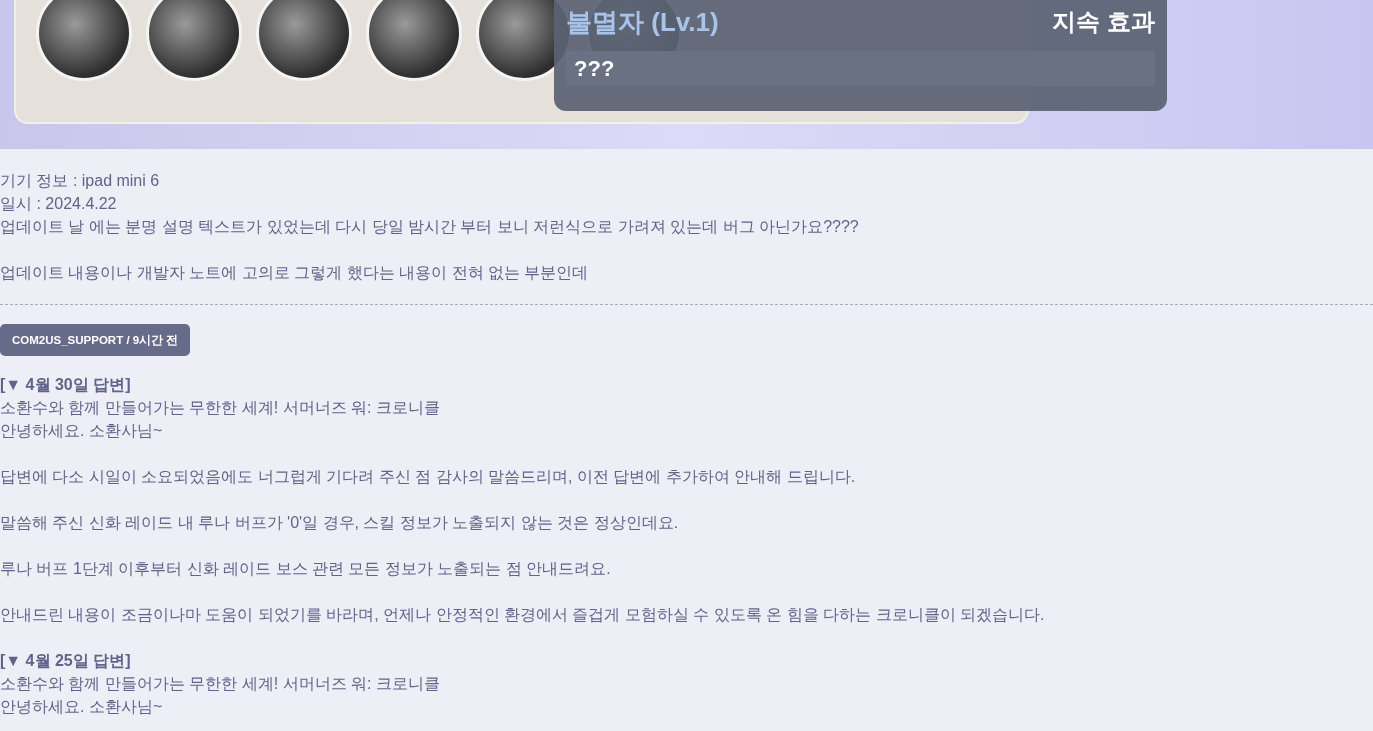 This screenshot has width=1373, height=731. What do you see at coordinates (95, 340) in the screenshot?
I see `author-badge: COM2US_SUPPORT / 9시간 전` at bounding box center [95, 340].